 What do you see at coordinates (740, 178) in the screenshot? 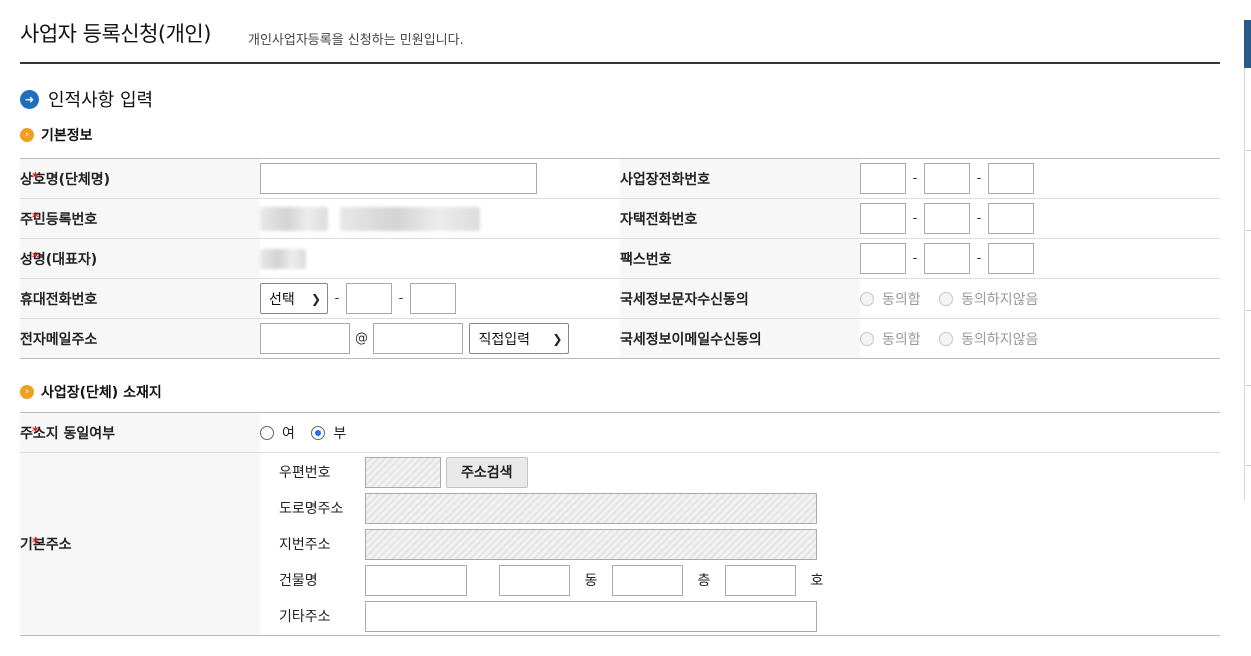
I see `biz-phone-label-cell: 사업장전화번호` at bounding box center [740, 178].